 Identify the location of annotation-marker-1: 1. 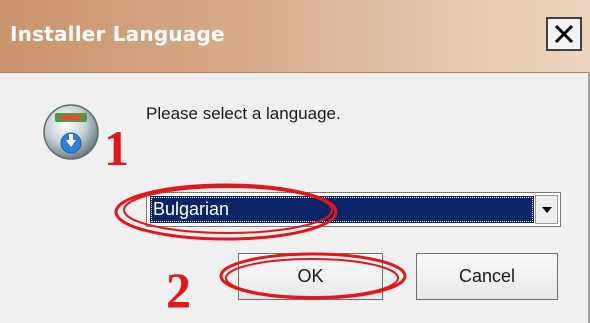
(116, 148).